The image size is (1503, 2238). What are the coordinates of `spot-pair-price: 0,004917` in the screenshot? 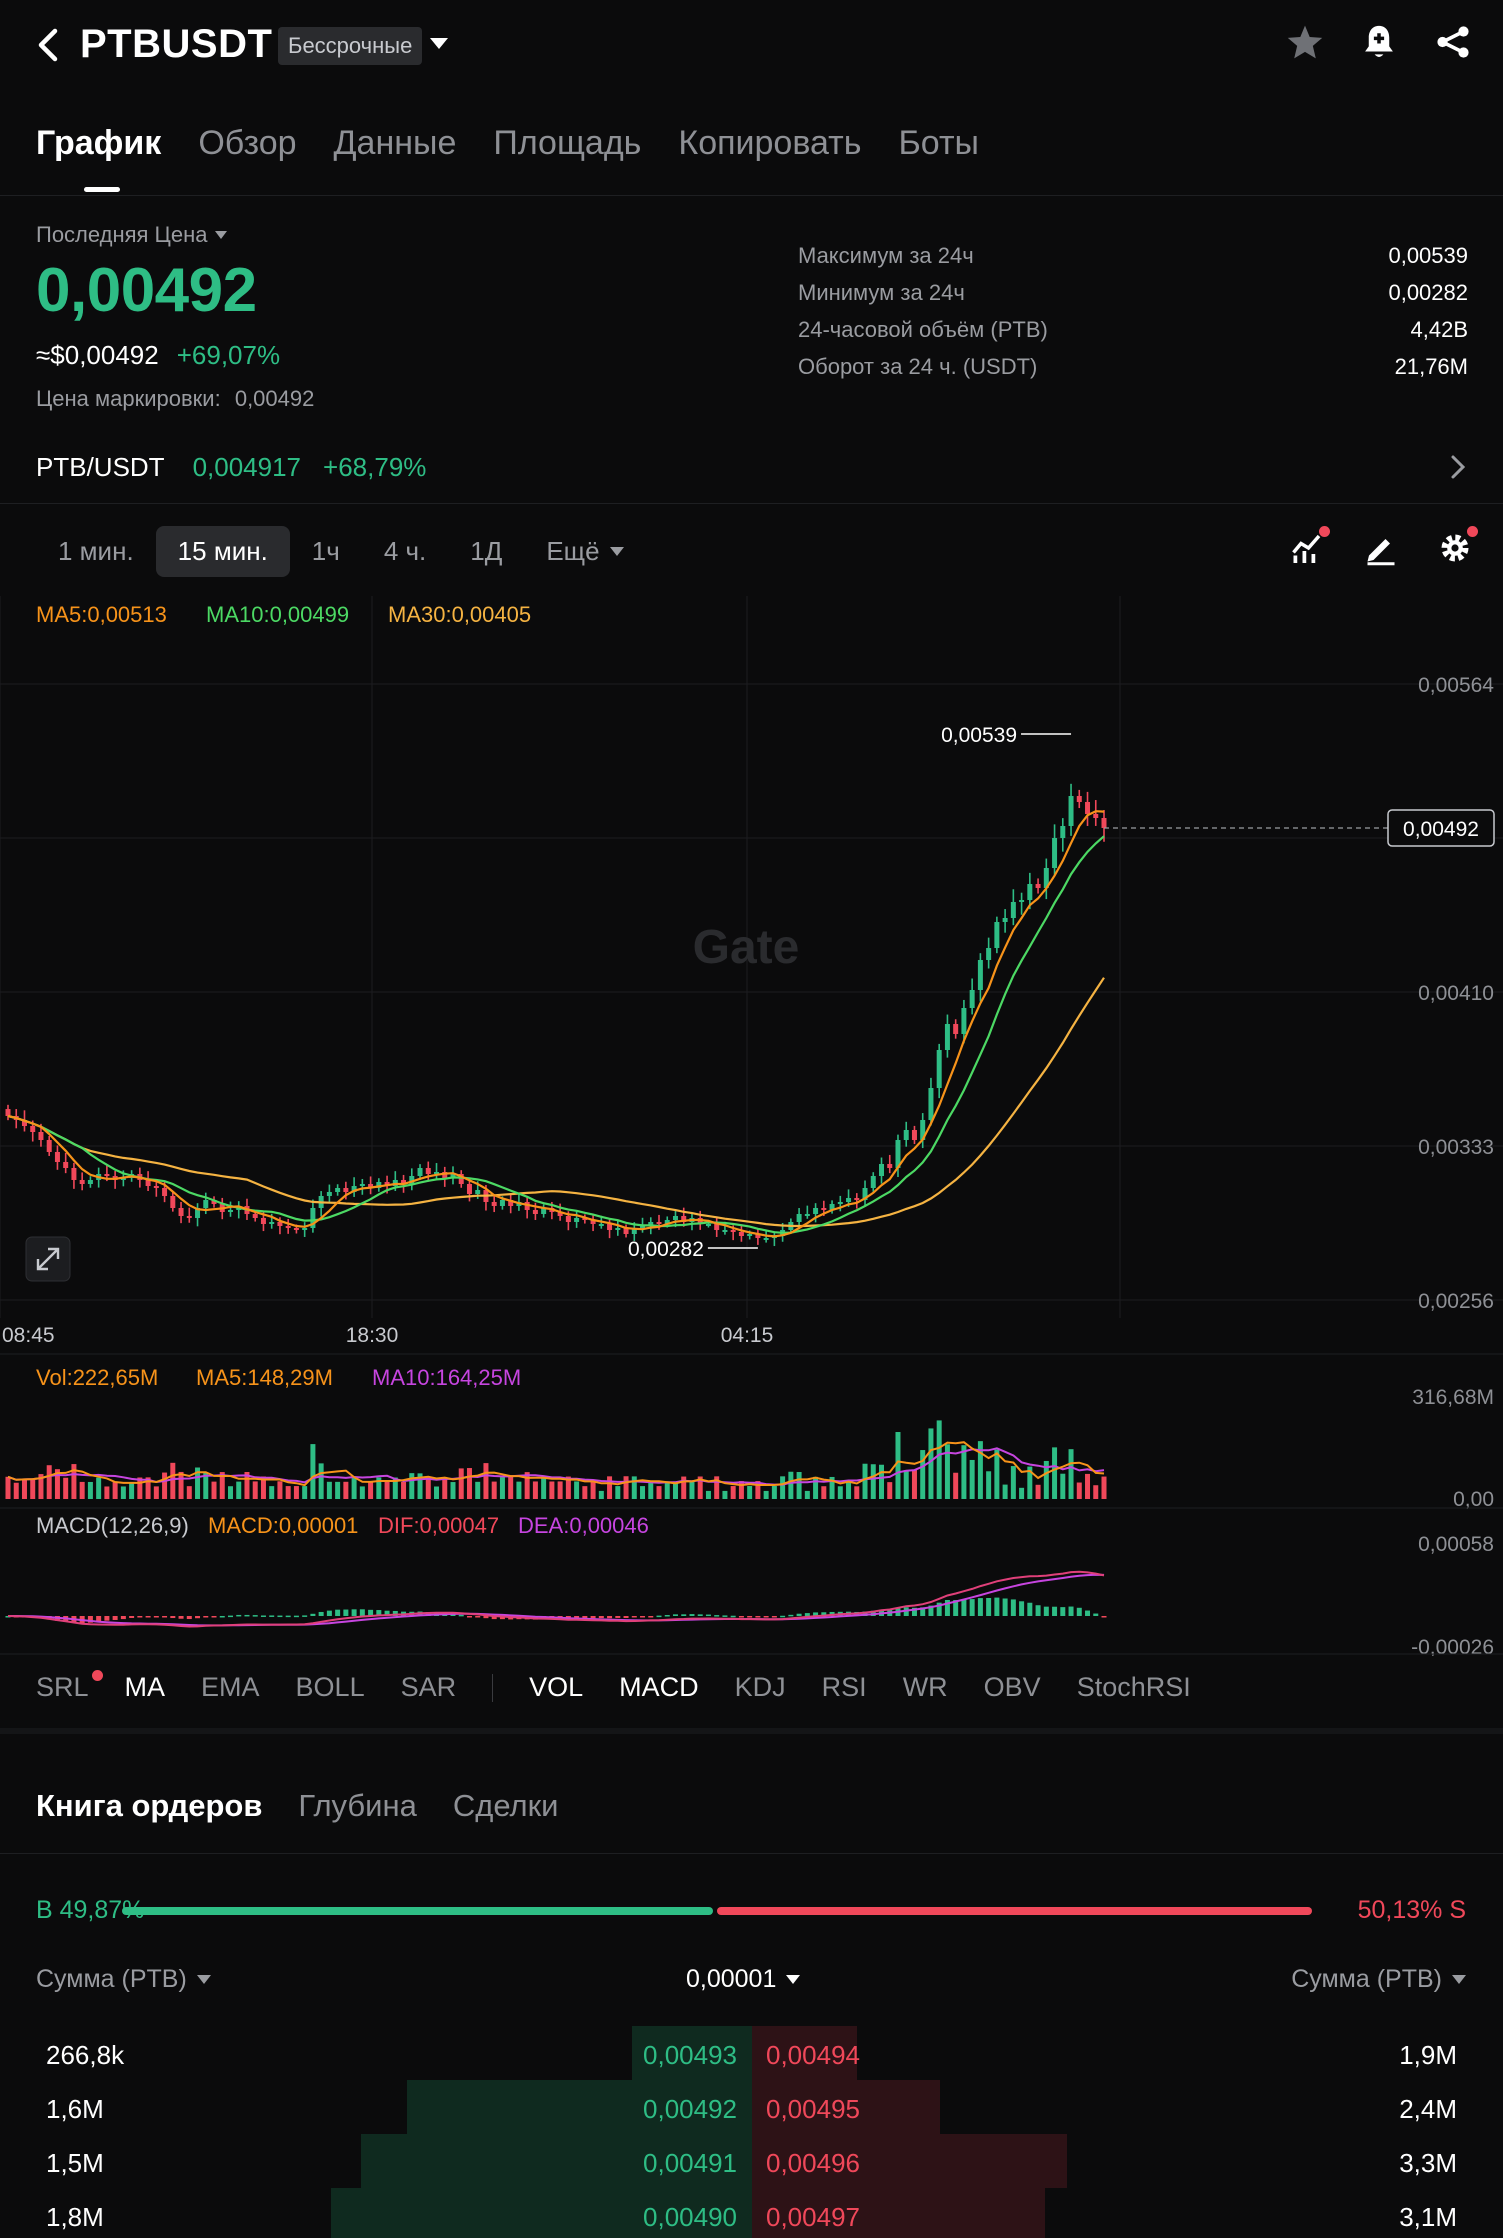 It's located at (247, 467).